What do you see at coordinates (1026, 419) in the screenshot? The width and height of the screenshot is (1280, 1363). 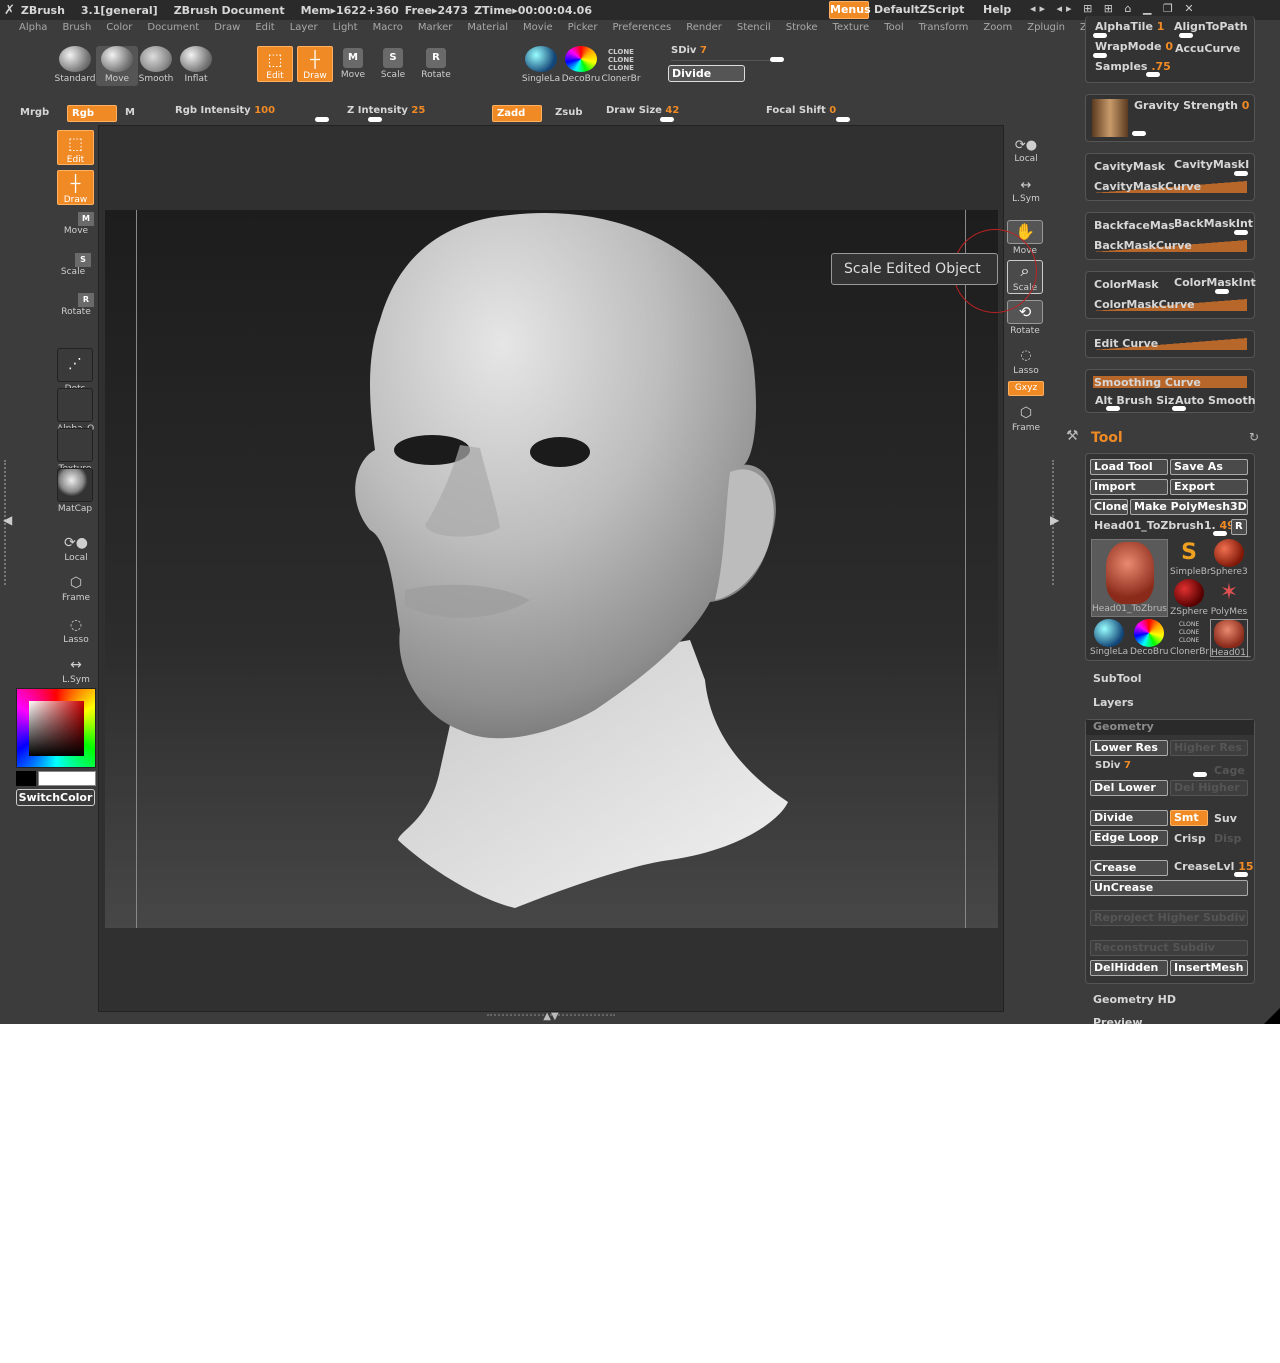 I see `right-frame-button: ⬡ Frame` at bounding box center [1026, 419].